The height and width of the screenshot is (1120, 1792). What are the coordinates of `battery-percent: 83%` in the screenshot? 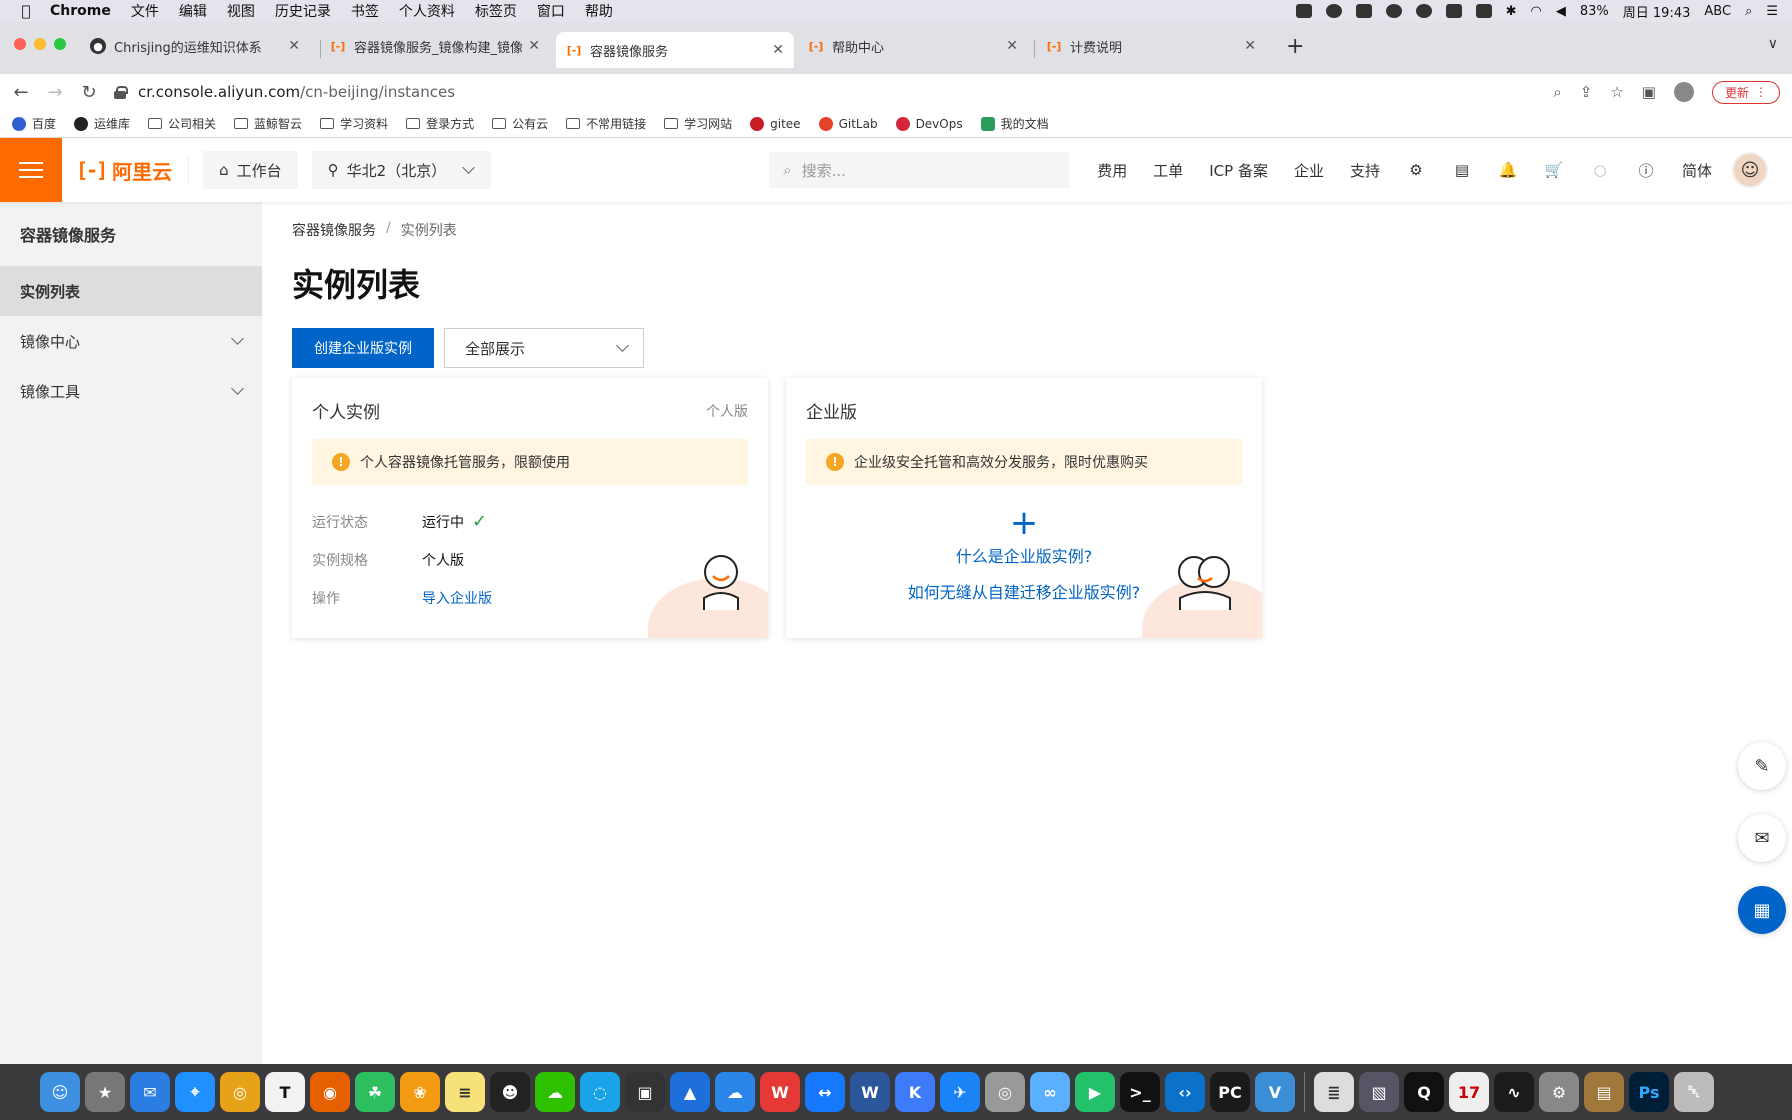 It's located at (1594, 11).